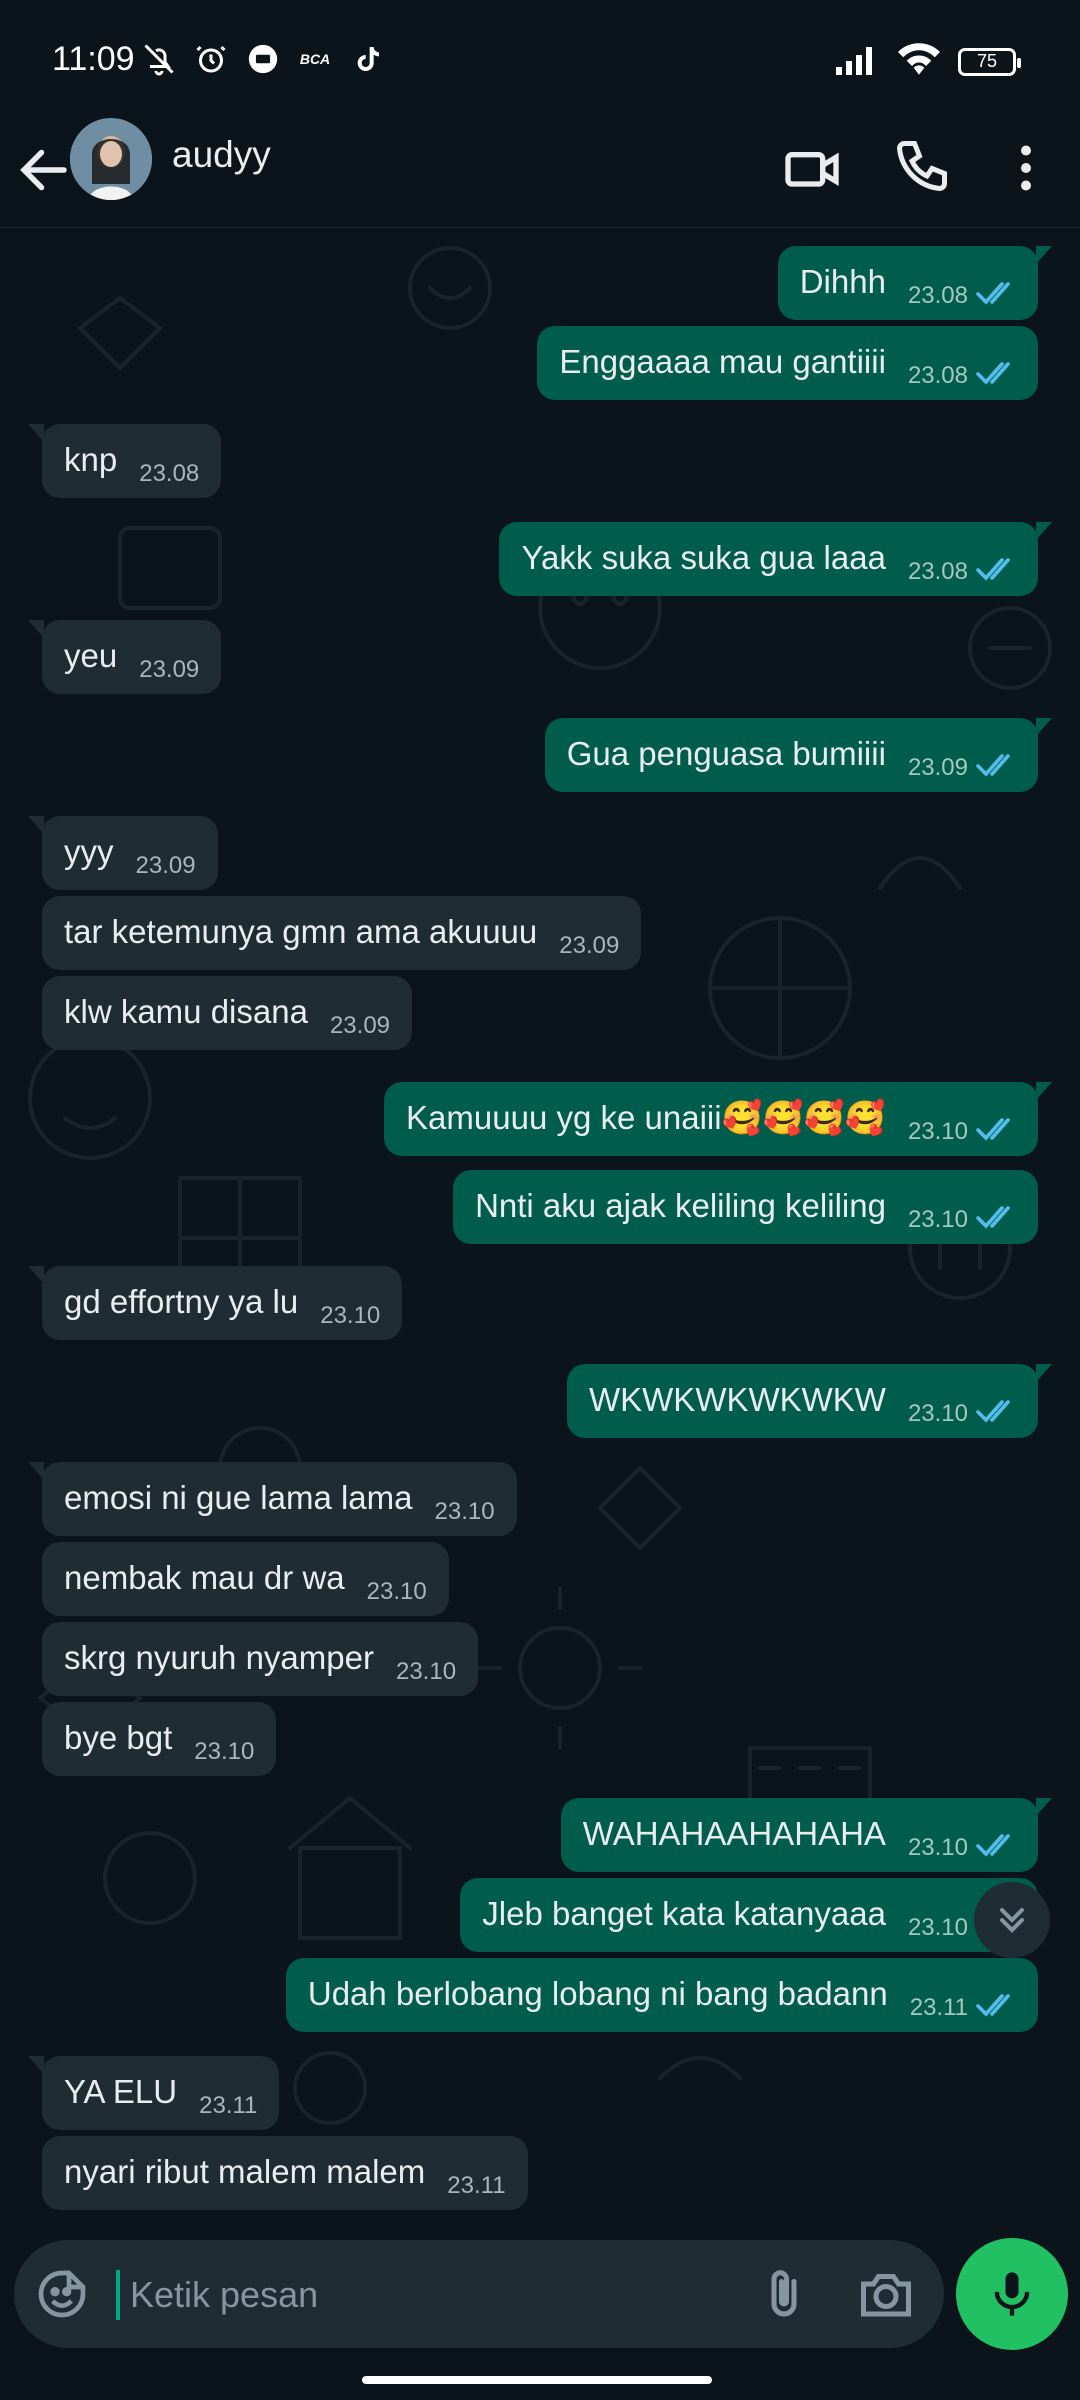 The image size is (1080, 2400). Describe the element at coordinates (118, 1737) in the screenshot. I see `message-text: bye bgt` at that location.